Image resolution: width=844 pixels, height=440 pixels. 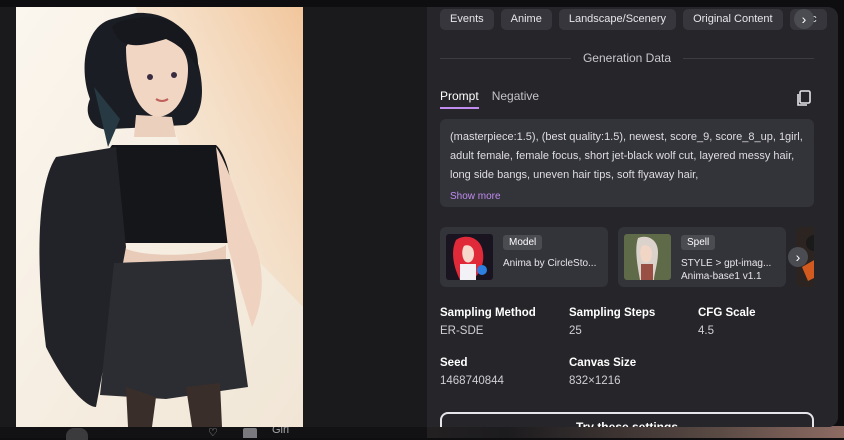 What do you see at coordinates (489, 99) in the screenshot?
I see `prompt-tabs: Prompt Negative` at bounding box center [489, 99].